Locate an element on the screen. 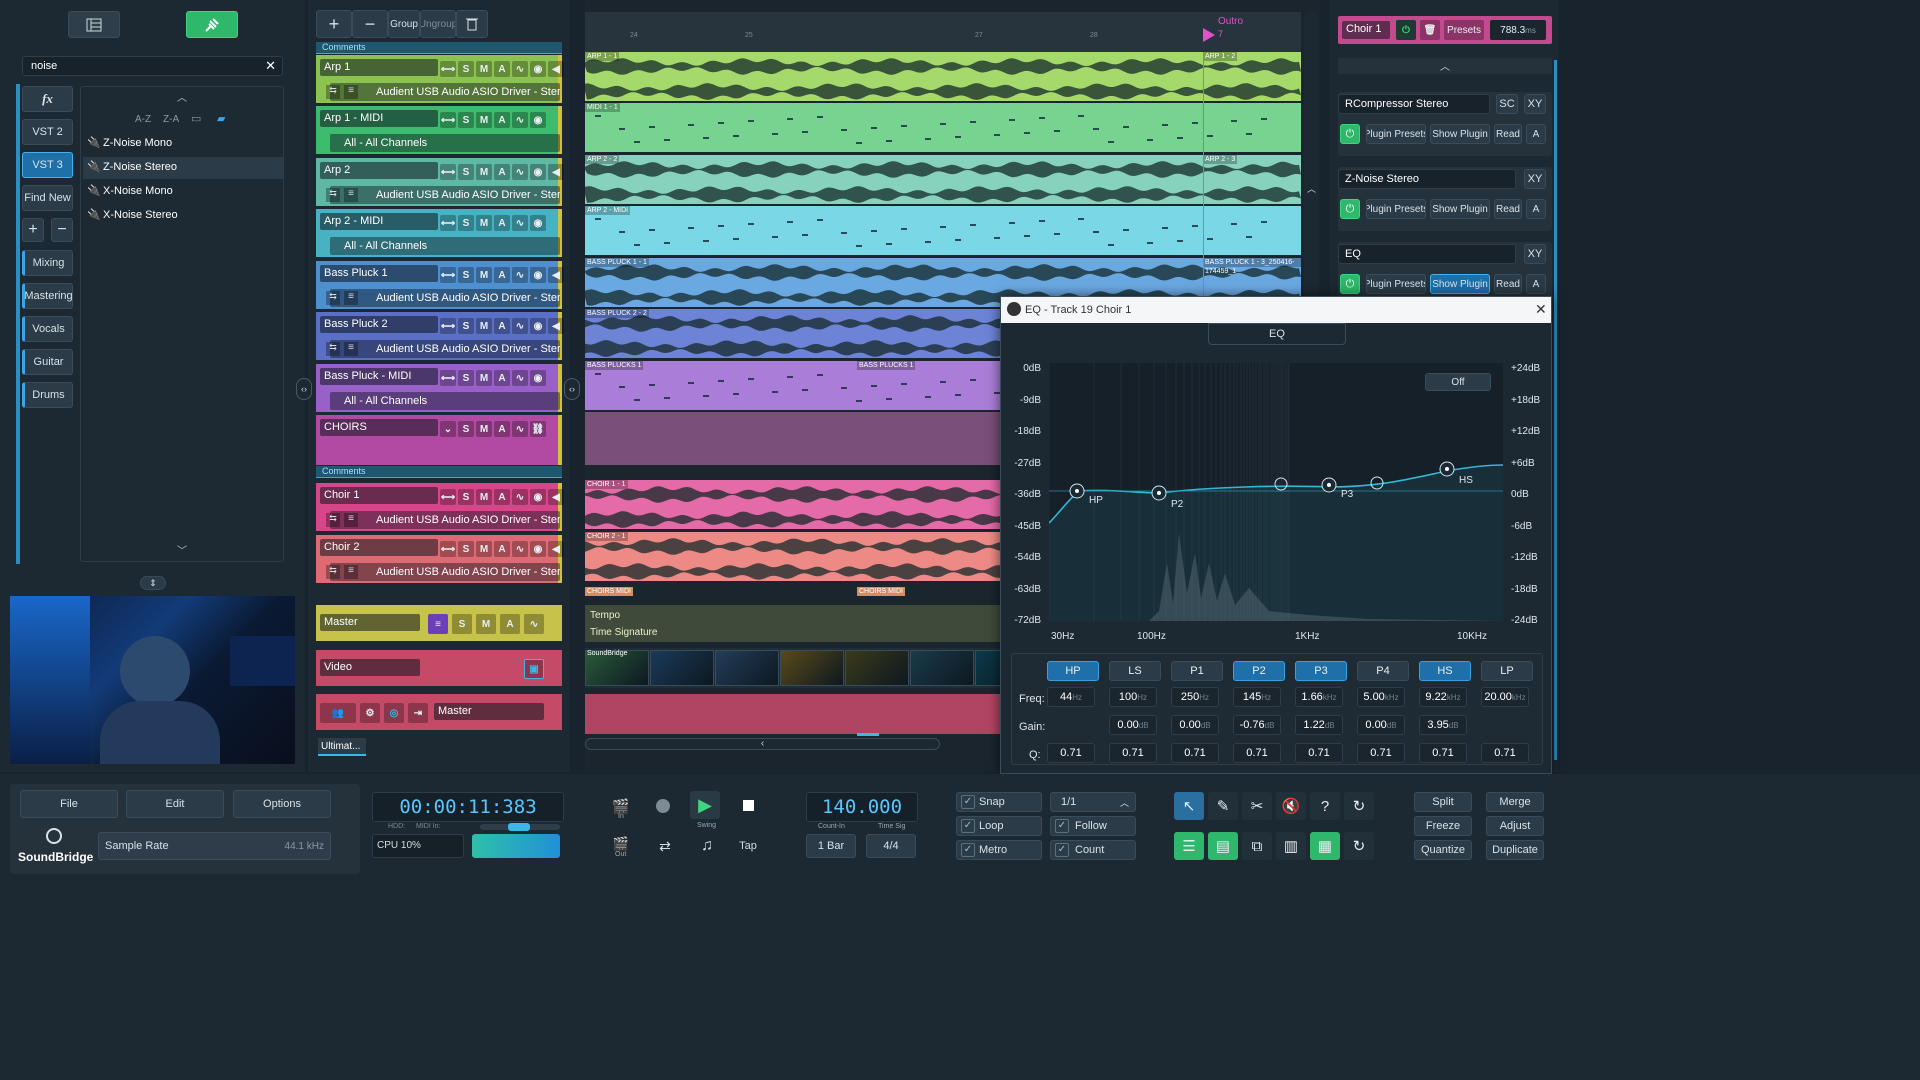 This screenshot has height=1080, width=1920. track-name: Arp 2 is located at coordinates (379, 170).